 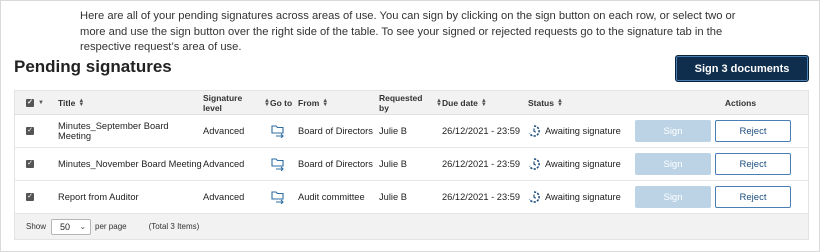 What do you see at coordinates (93, 66) in the screenshot?
I see `page-title: Pending signatures` at bounding box center [93, 66].